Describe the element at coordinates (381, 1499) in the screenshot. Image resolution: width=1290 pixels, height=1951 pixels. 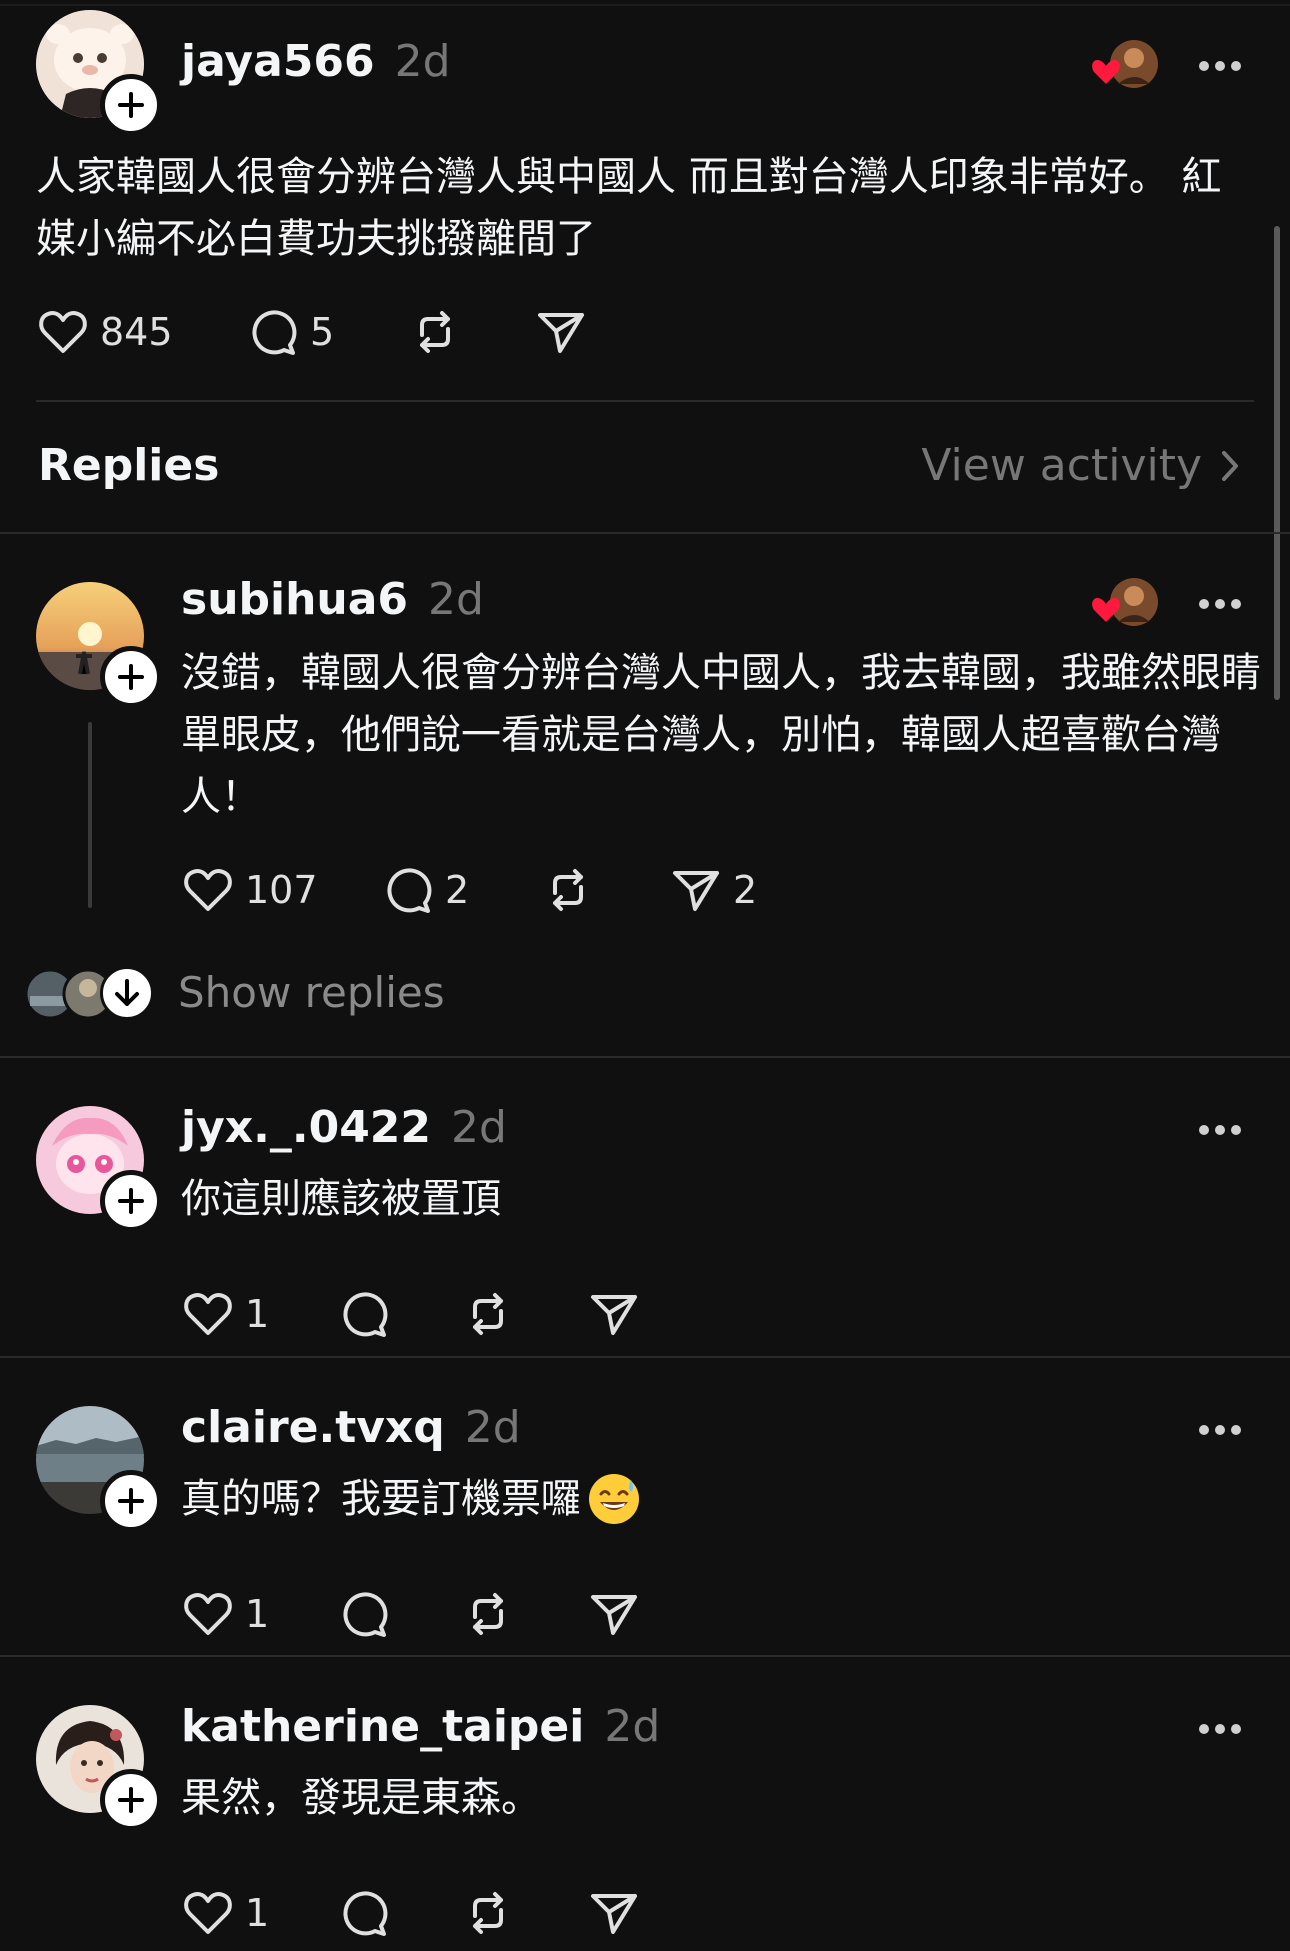
I see `reply-text-line: 真的嗎？我要訂機票囉` at that location.